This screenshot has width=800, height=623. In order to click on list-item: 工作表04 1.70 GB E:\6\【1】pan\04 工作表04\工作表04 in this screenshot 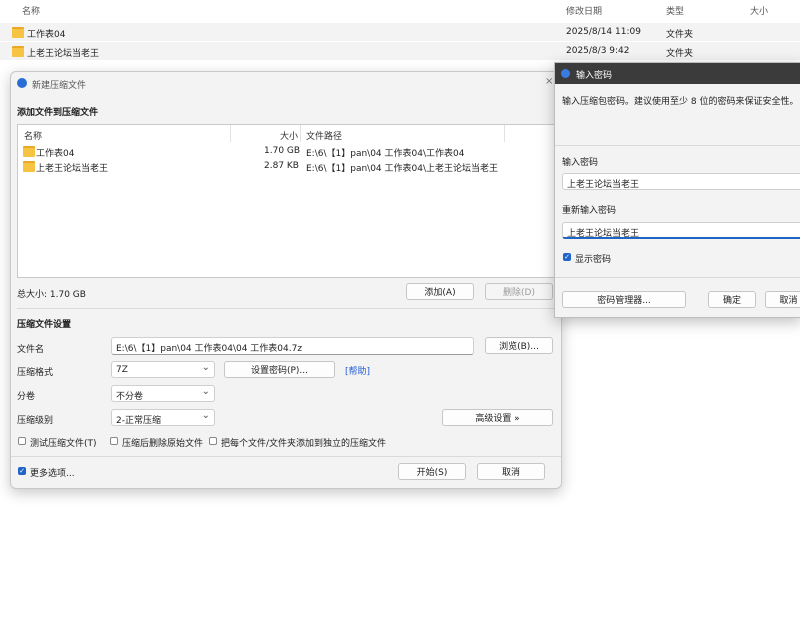, I will do `click(287, 151)`.